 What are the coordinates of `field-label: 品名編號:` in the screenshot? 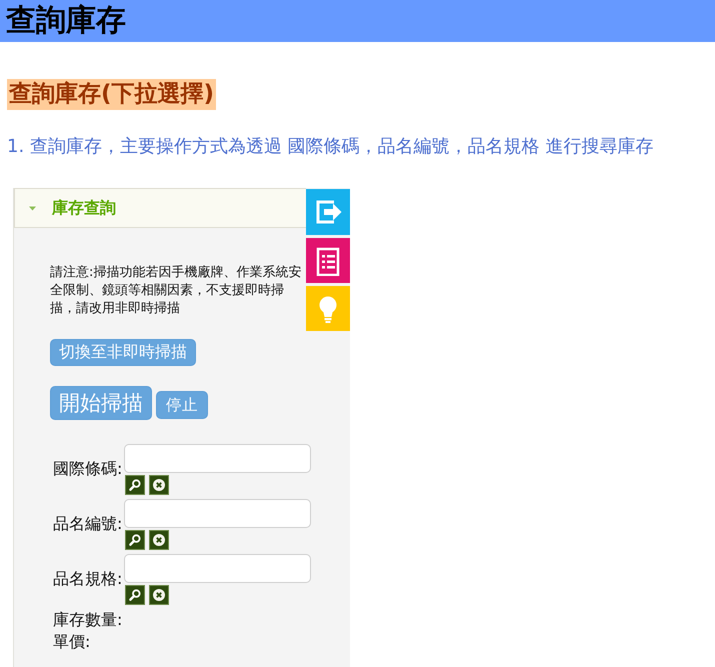 It's located at (87, 524).